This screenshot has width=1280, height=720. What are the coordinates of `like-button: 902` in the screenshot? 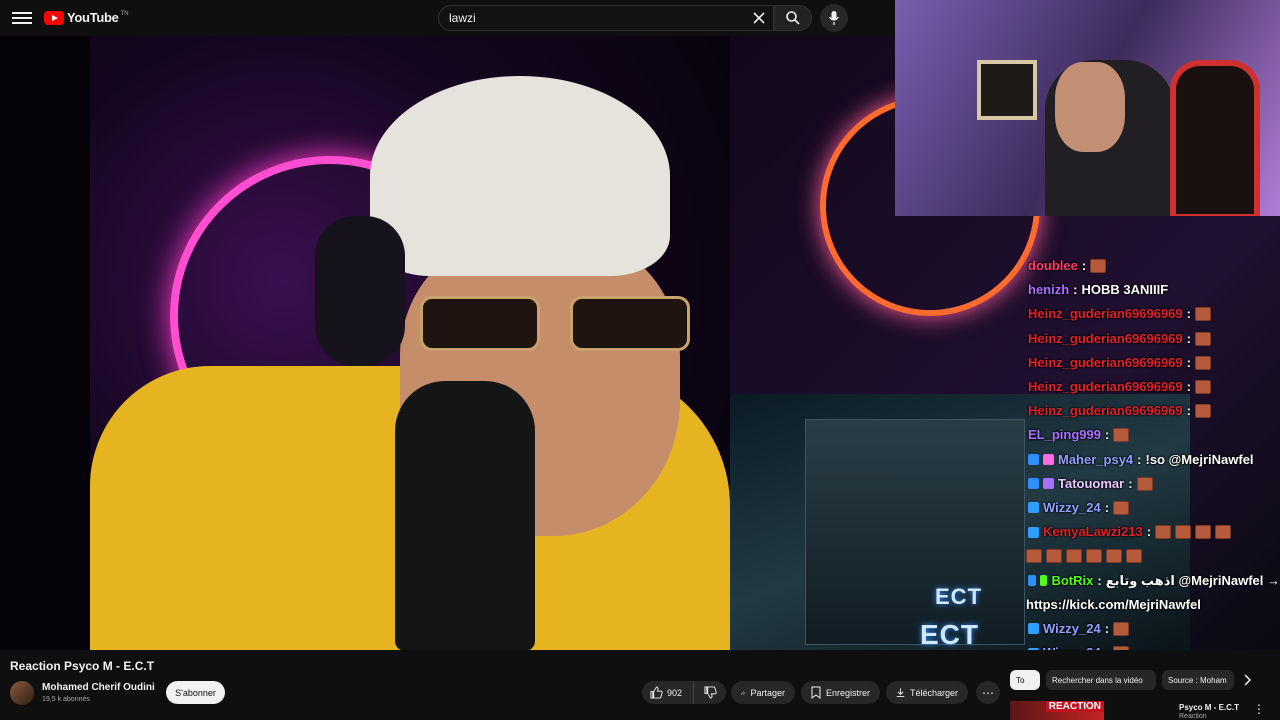 It's located at (668, 692).